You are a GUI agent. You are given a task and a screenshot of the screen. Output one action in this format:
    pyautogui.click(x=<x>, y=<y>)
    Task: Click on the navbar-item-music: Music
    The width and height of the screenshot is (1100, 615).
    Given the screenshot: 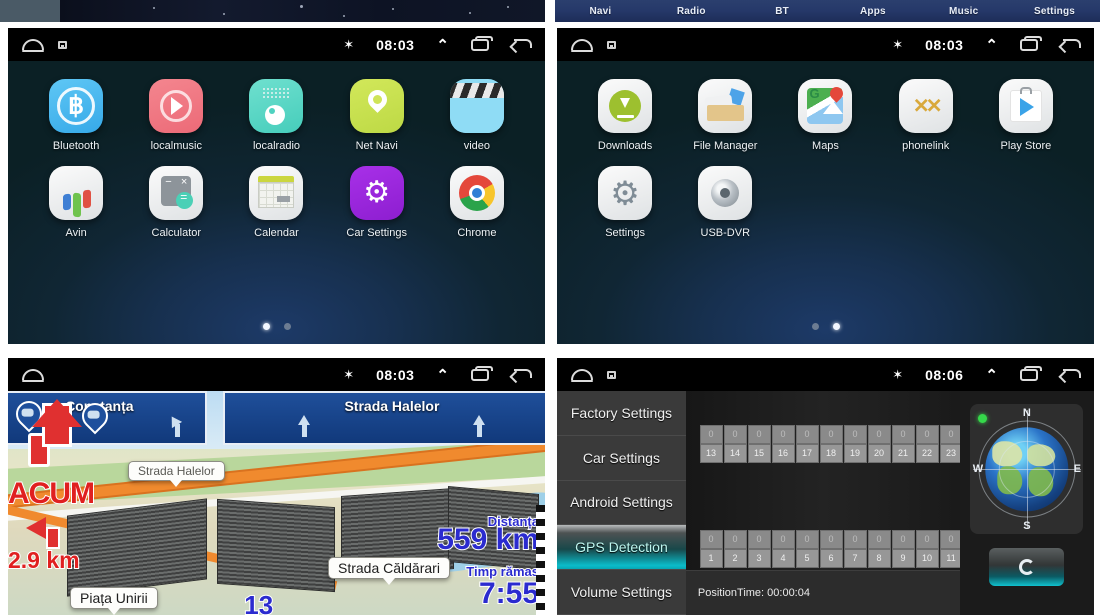 What is the action you would take?
    pyautogui.click(x=963, y=11)
    